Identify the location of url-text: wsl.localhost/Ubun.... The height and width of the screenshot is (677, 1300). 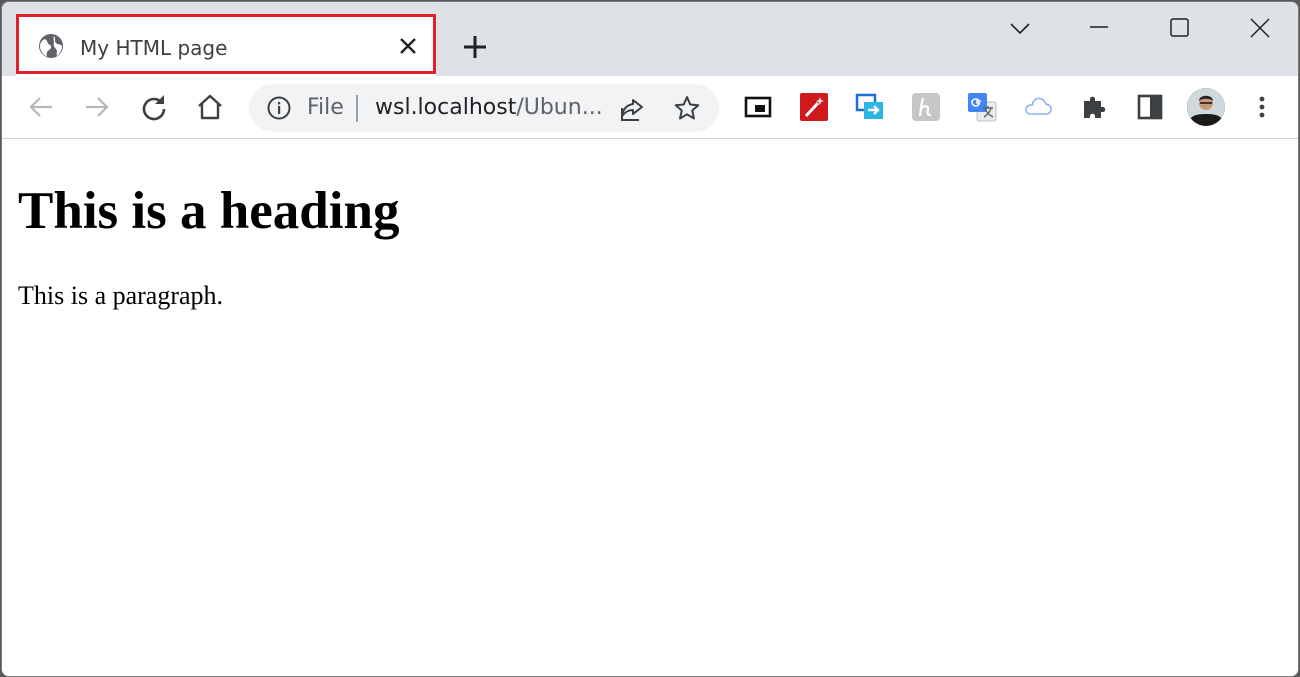
(489, 107).